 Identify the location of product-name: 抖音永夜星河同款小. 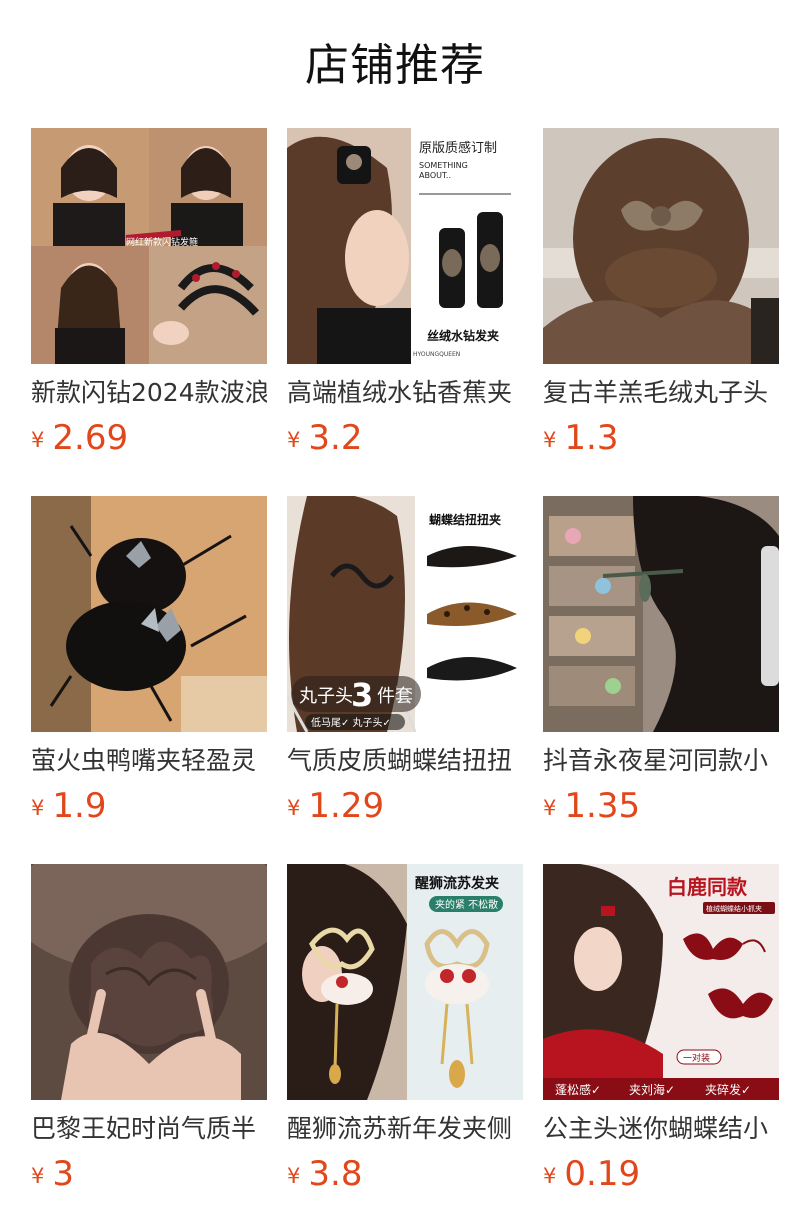
(661, 761).